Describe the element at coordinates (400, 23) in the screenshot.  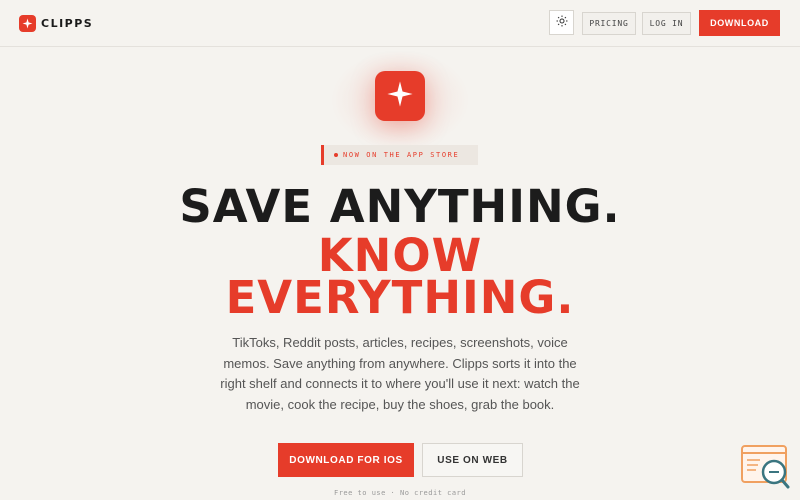
I see `site-header: CLIPPS PRICING LOG IN DOWNLOAD` at that location.